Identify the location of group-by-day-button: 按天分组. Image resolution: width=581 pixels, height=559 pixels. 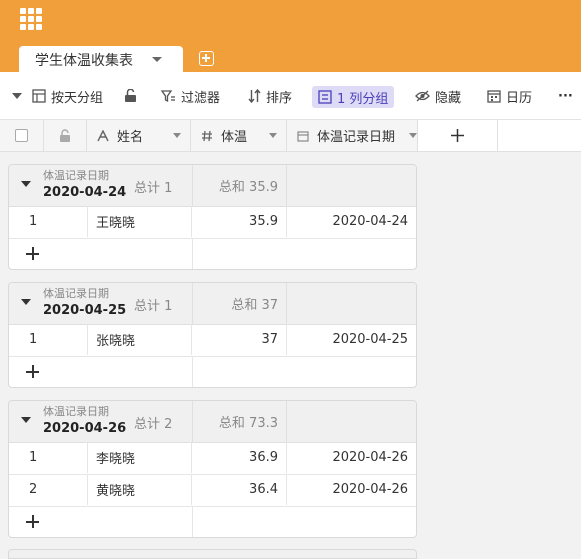
(57, 96).